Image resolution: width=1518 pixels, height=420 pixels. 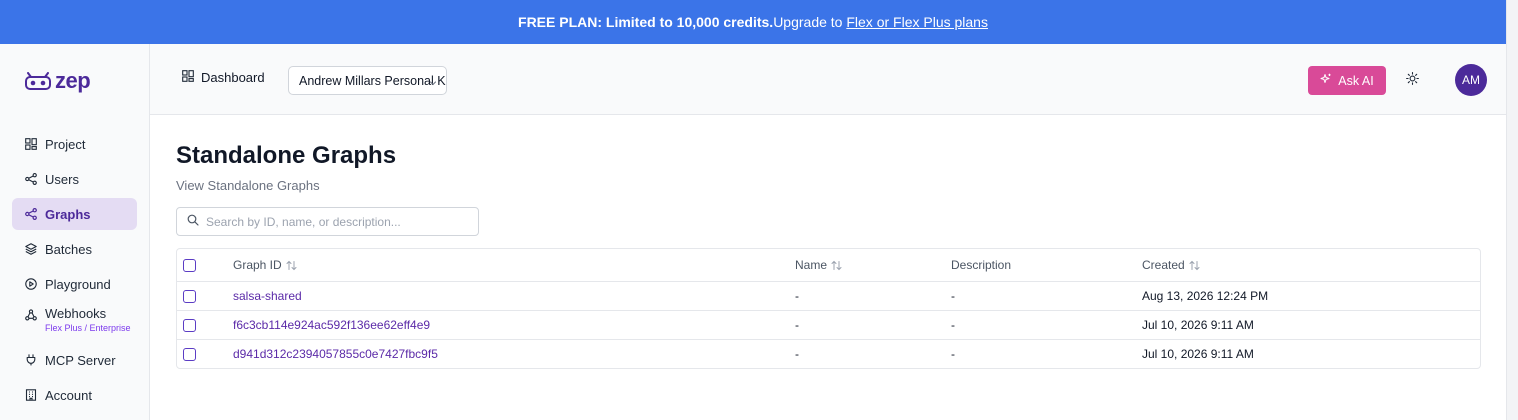 I want to click on dashboard-icon, so click(x=188, y=77).